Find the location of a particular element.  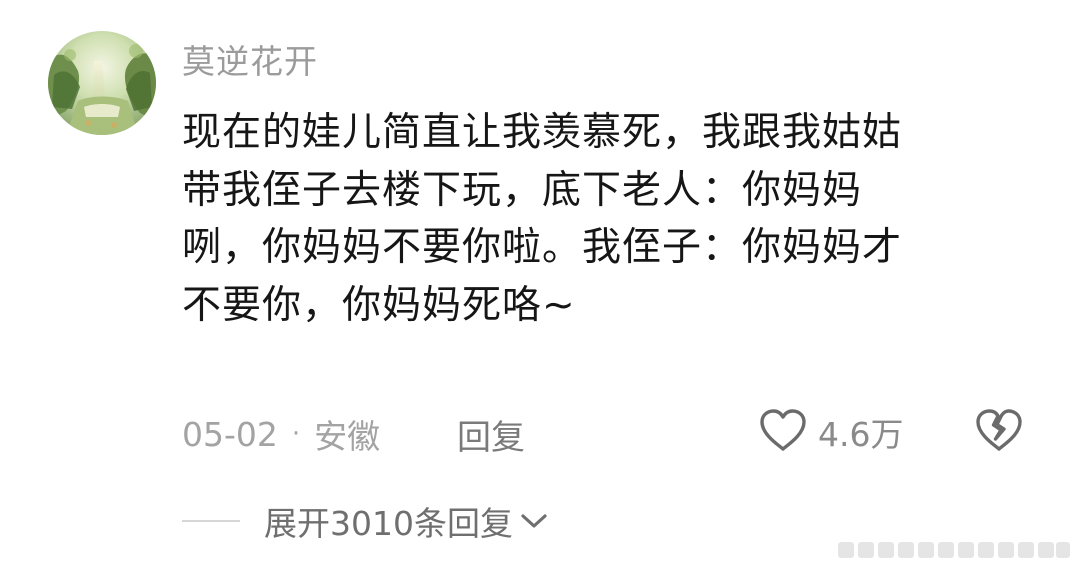

comment-date: 05-02 is located at coordinates (230, 434).